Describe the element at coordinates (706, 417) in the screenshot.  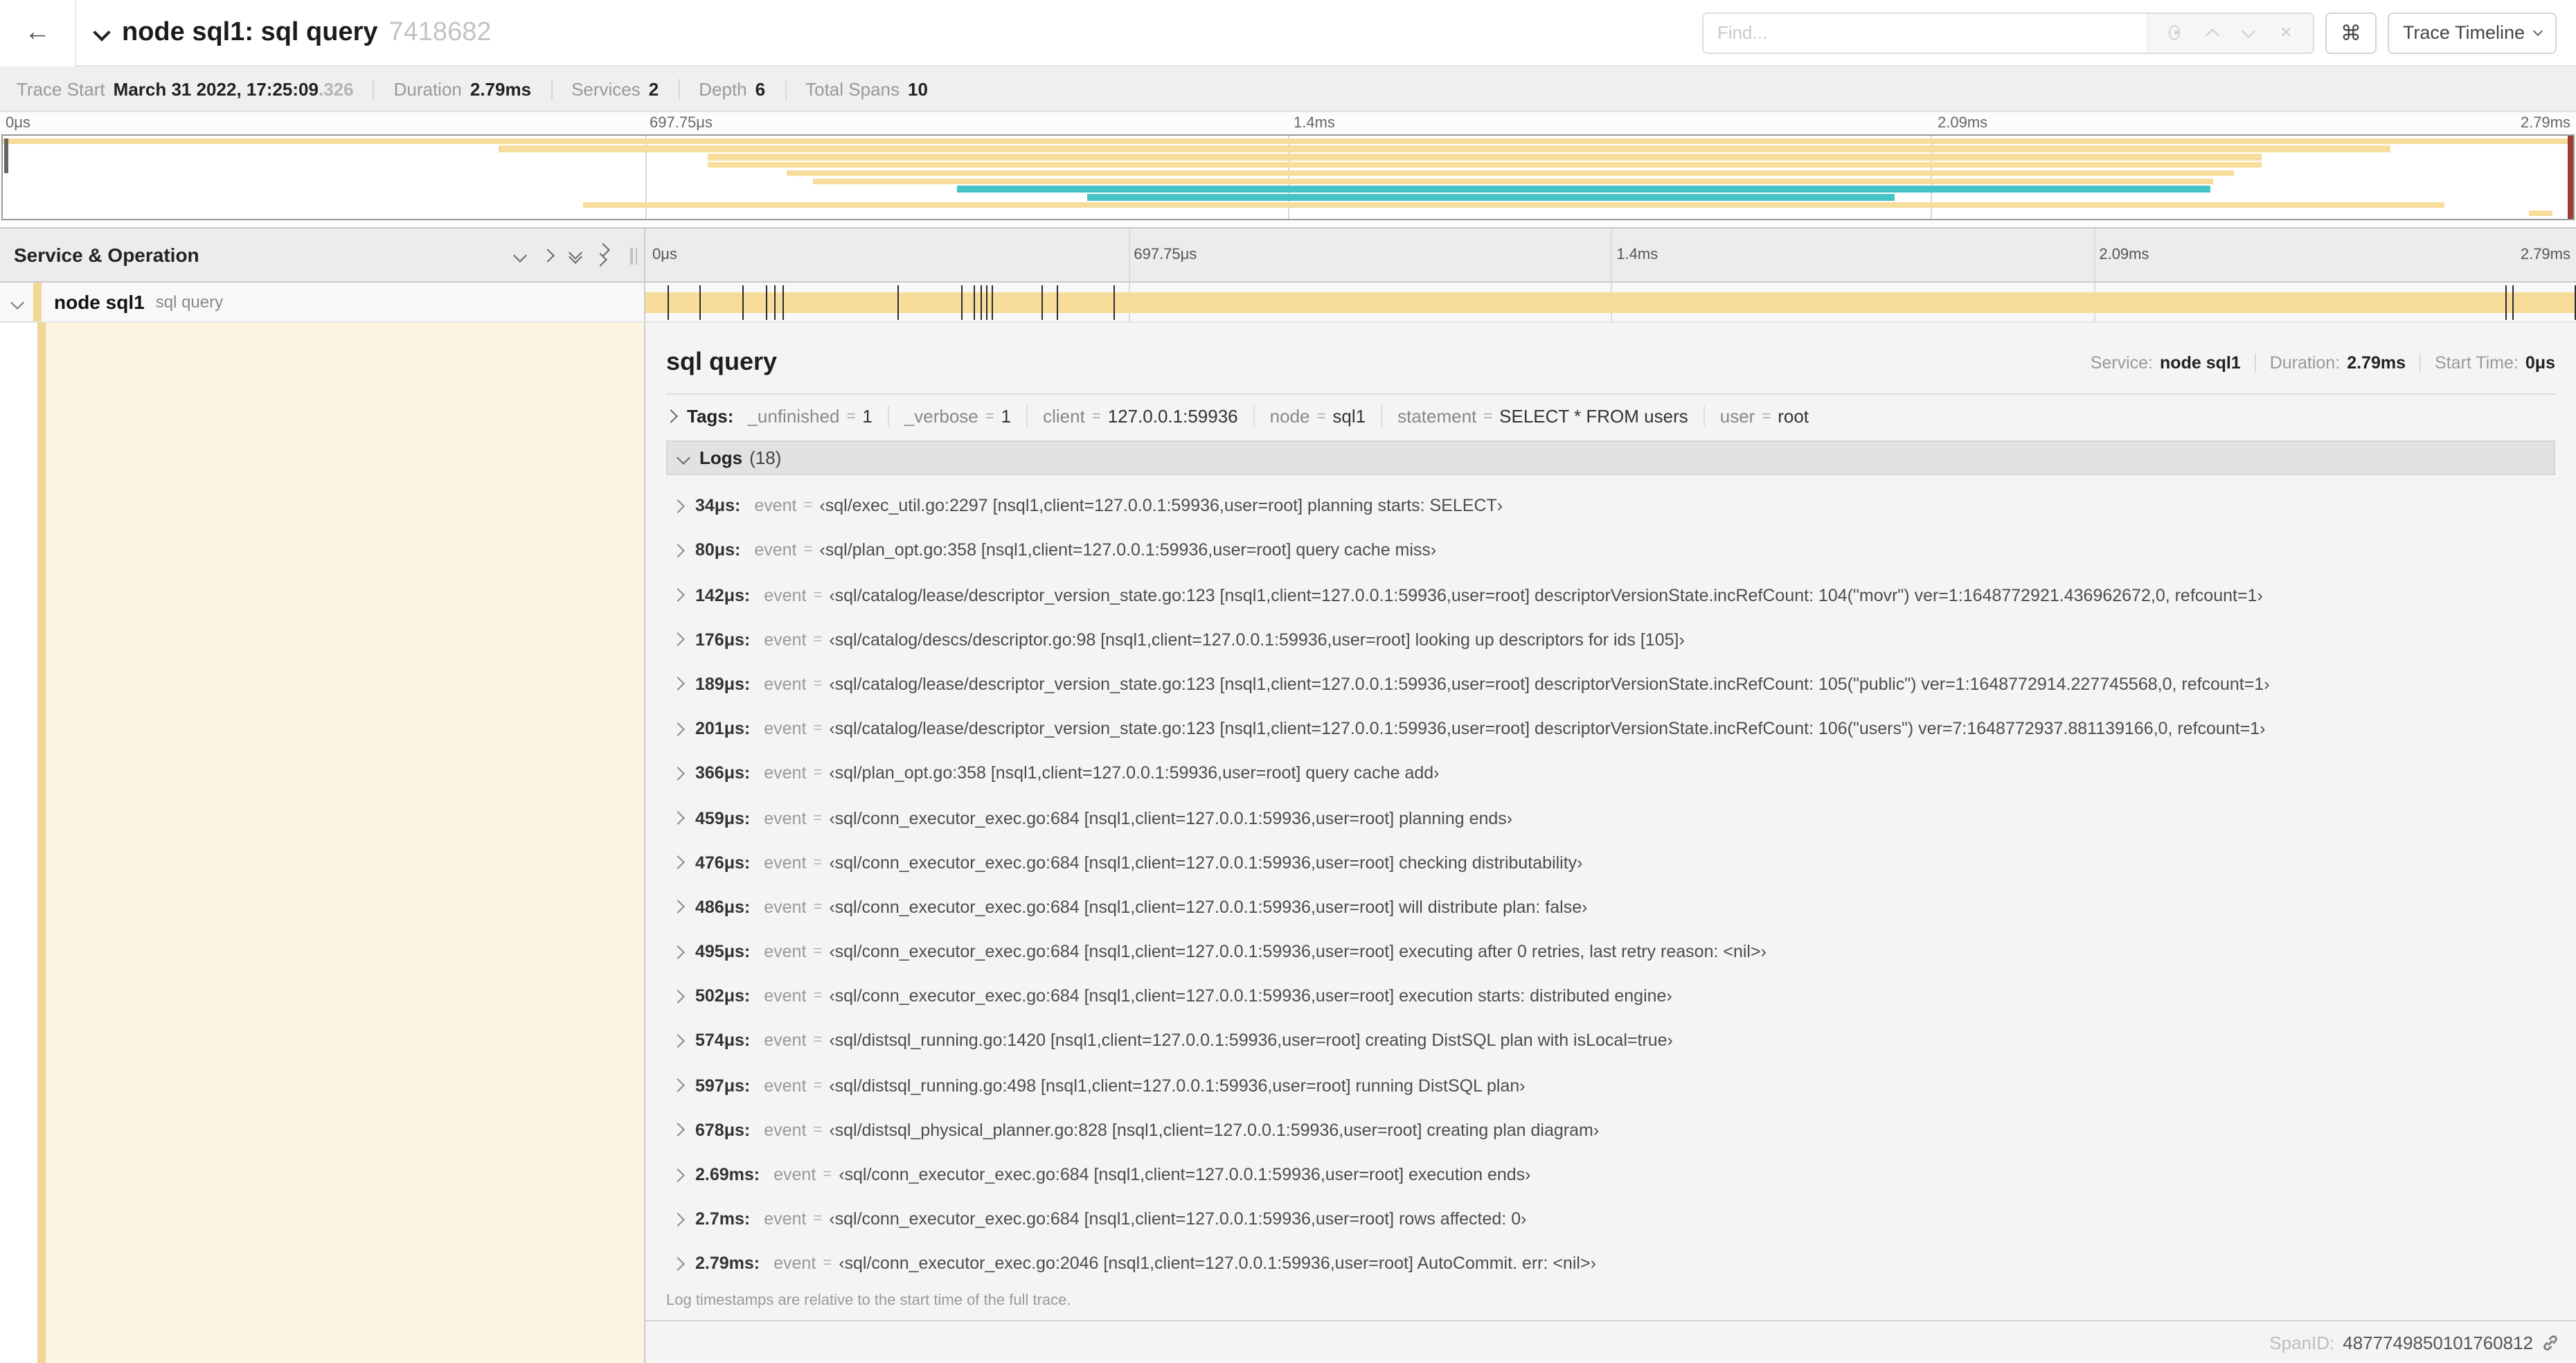
I see `tags-toggle: Tags:` at that location.